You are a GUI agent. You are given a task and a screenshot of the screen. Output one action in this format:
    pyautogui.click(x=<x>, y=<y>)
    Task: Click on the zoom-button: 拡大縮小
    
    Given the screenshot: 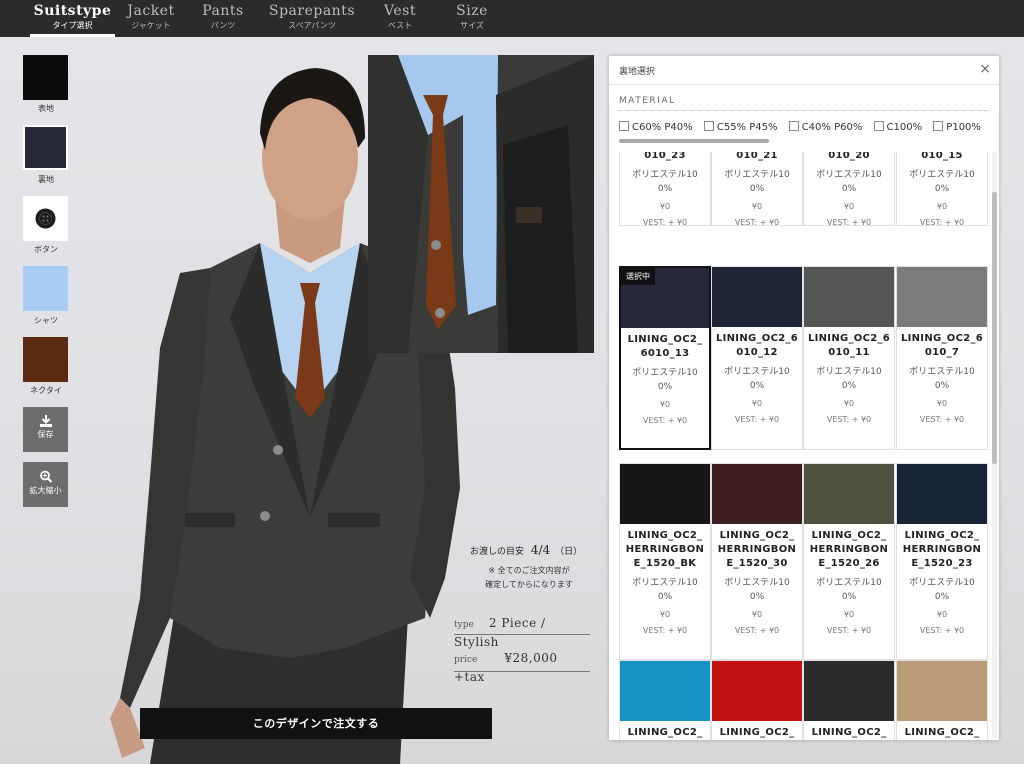 What is the action you would take?
    pyautogui.click(x=45, y=484)
    